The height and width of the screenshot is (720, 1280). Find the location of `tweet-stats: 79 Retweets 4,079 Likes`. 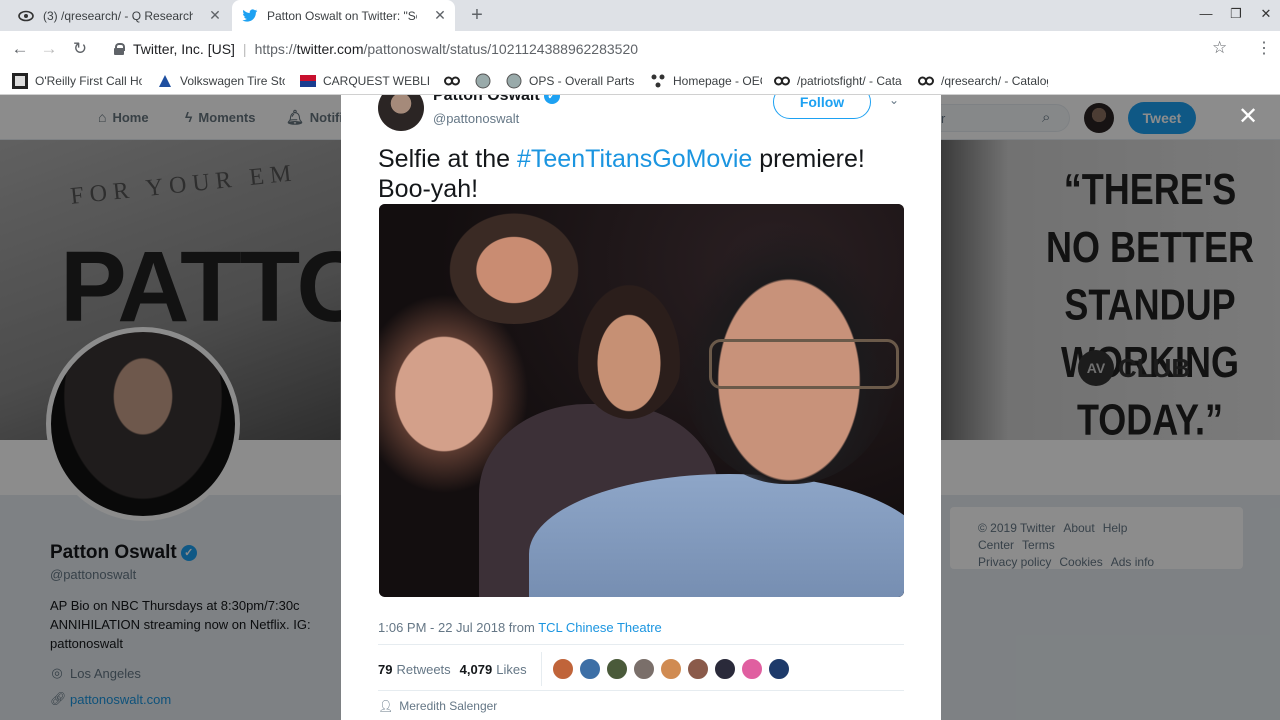

tweet-stats: 79 Retweets 4,079 Likes is located at coordinates (586, 669).